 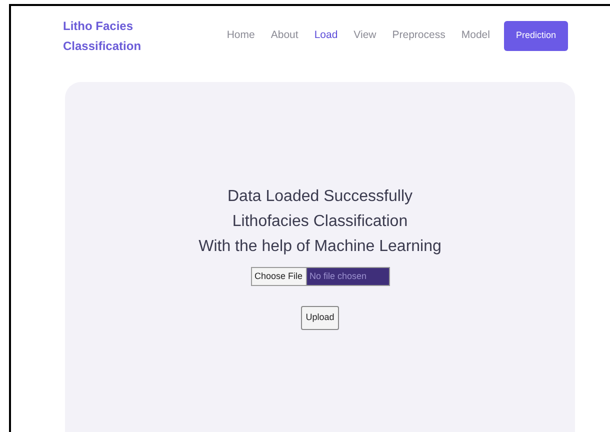 What do you see at coordinates (419, 36) in the screenshot?
I see `nav-link: Preprocess` at bounding box center [419, 36].